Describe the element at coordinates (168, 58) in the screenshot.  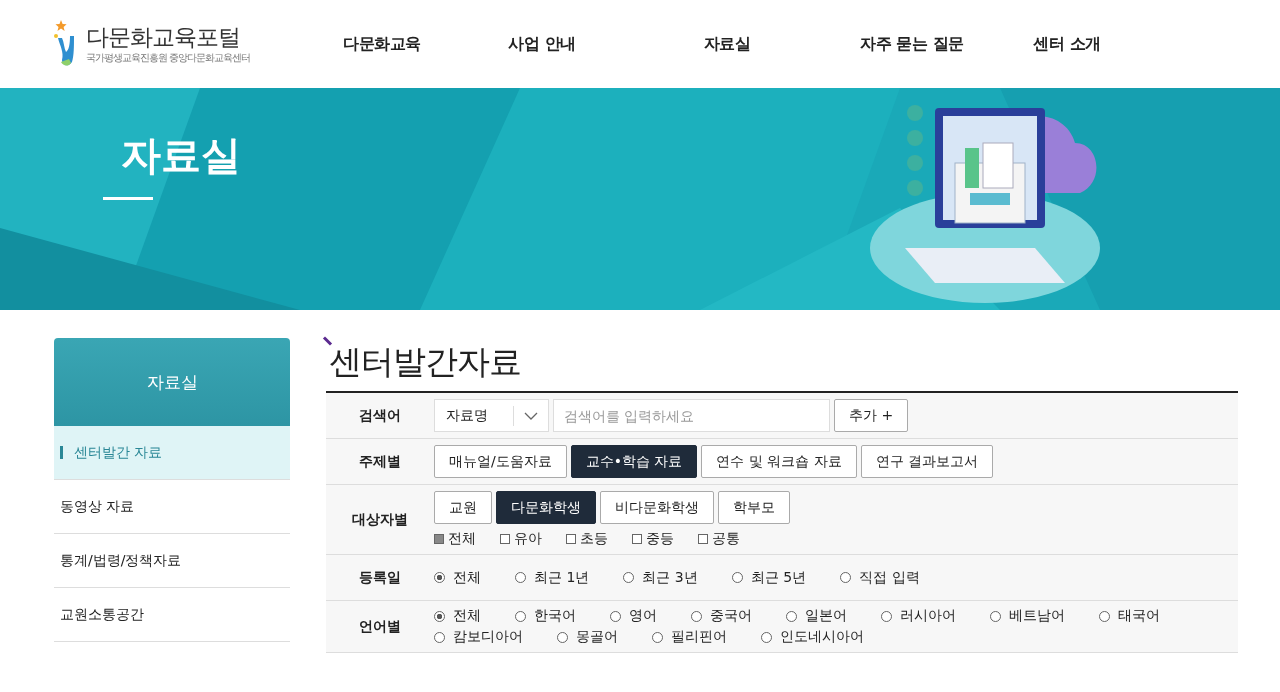
I see `logo-subtitle: 국가평생교육진흥원 중앙다문화교육센터` at that location.